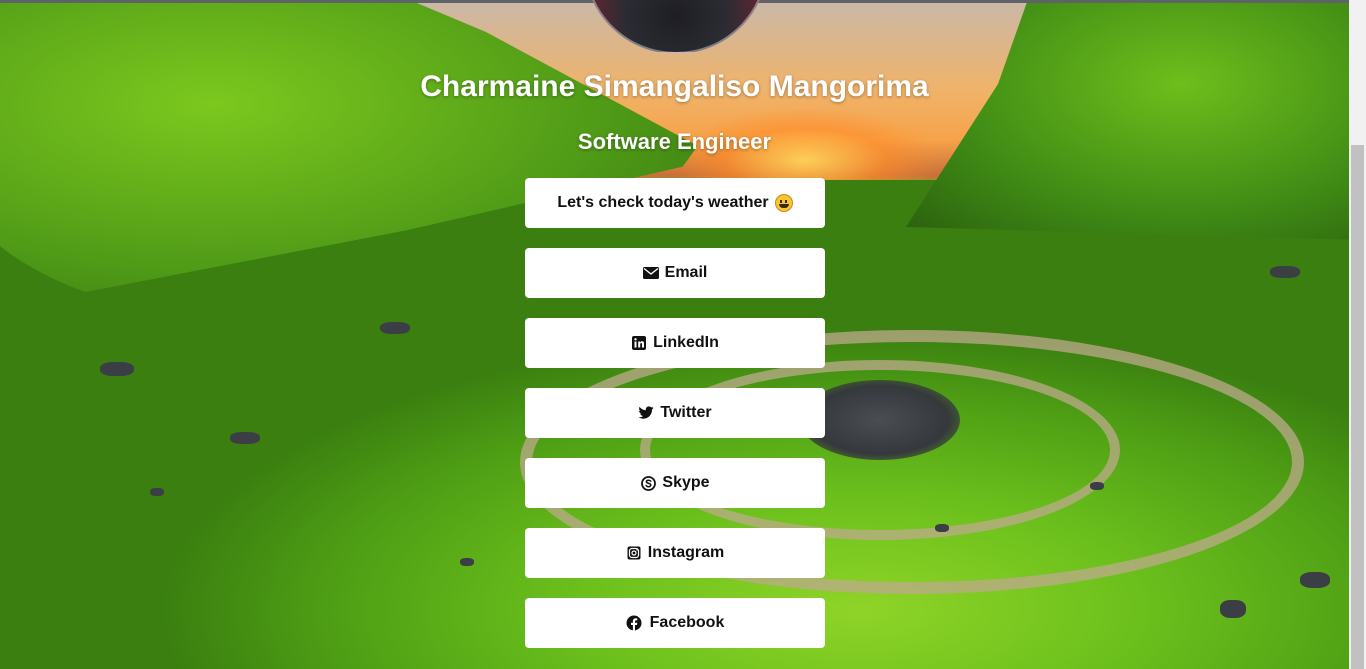  What do you see at coordinates (648, 483) in the screenshot?
I see `skype-icon` at bounding box center [648, 483].